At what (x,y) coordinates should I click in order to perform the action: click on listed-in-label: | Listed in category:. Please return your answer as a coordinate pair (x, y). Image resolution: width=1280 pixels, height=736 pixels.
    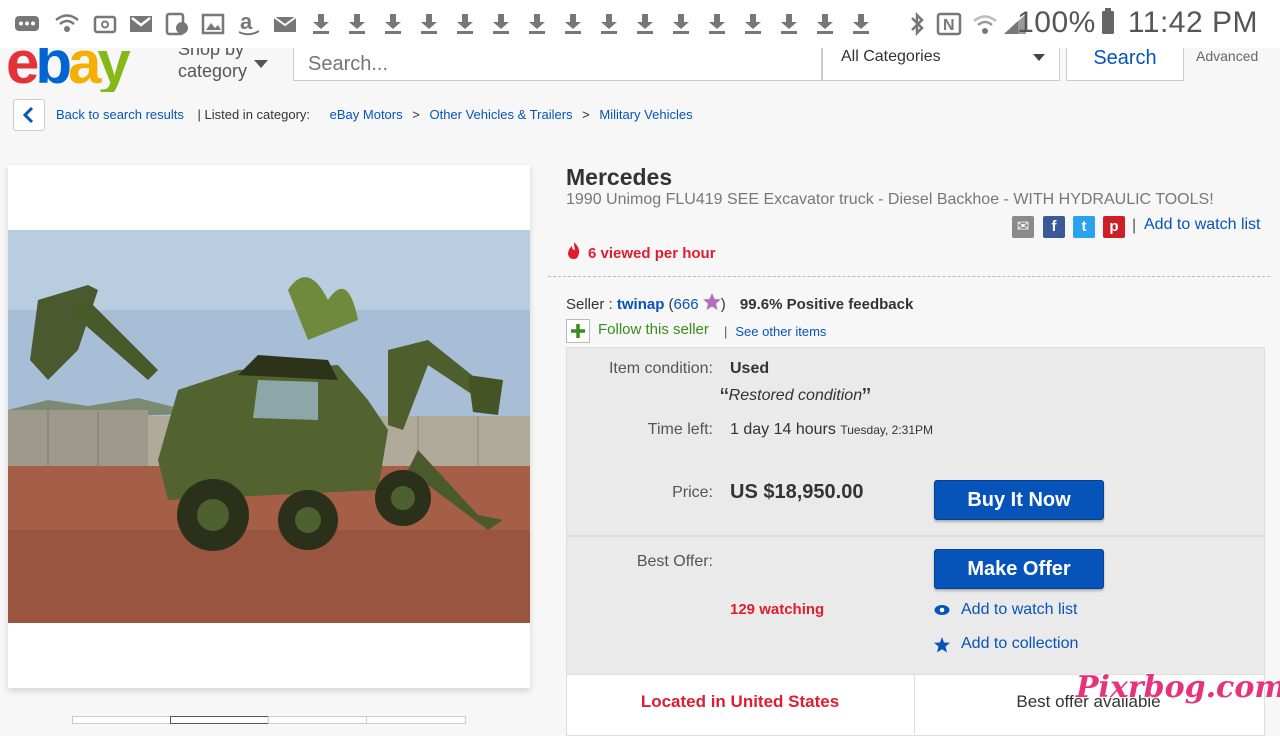
    Looking at the image, I should click on (254, 114).